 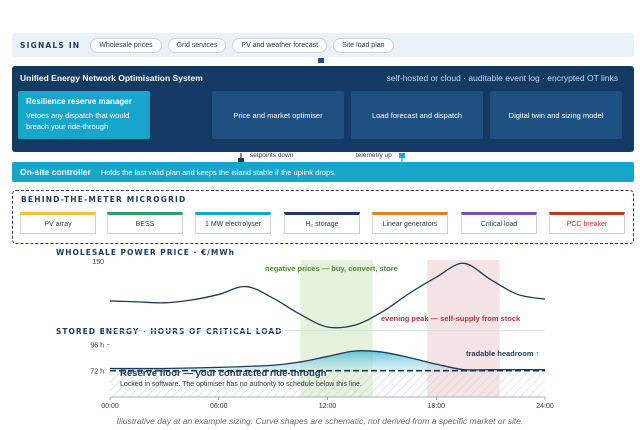 I want to click on price-ytick-label: 150, so click(x=98, y=262).